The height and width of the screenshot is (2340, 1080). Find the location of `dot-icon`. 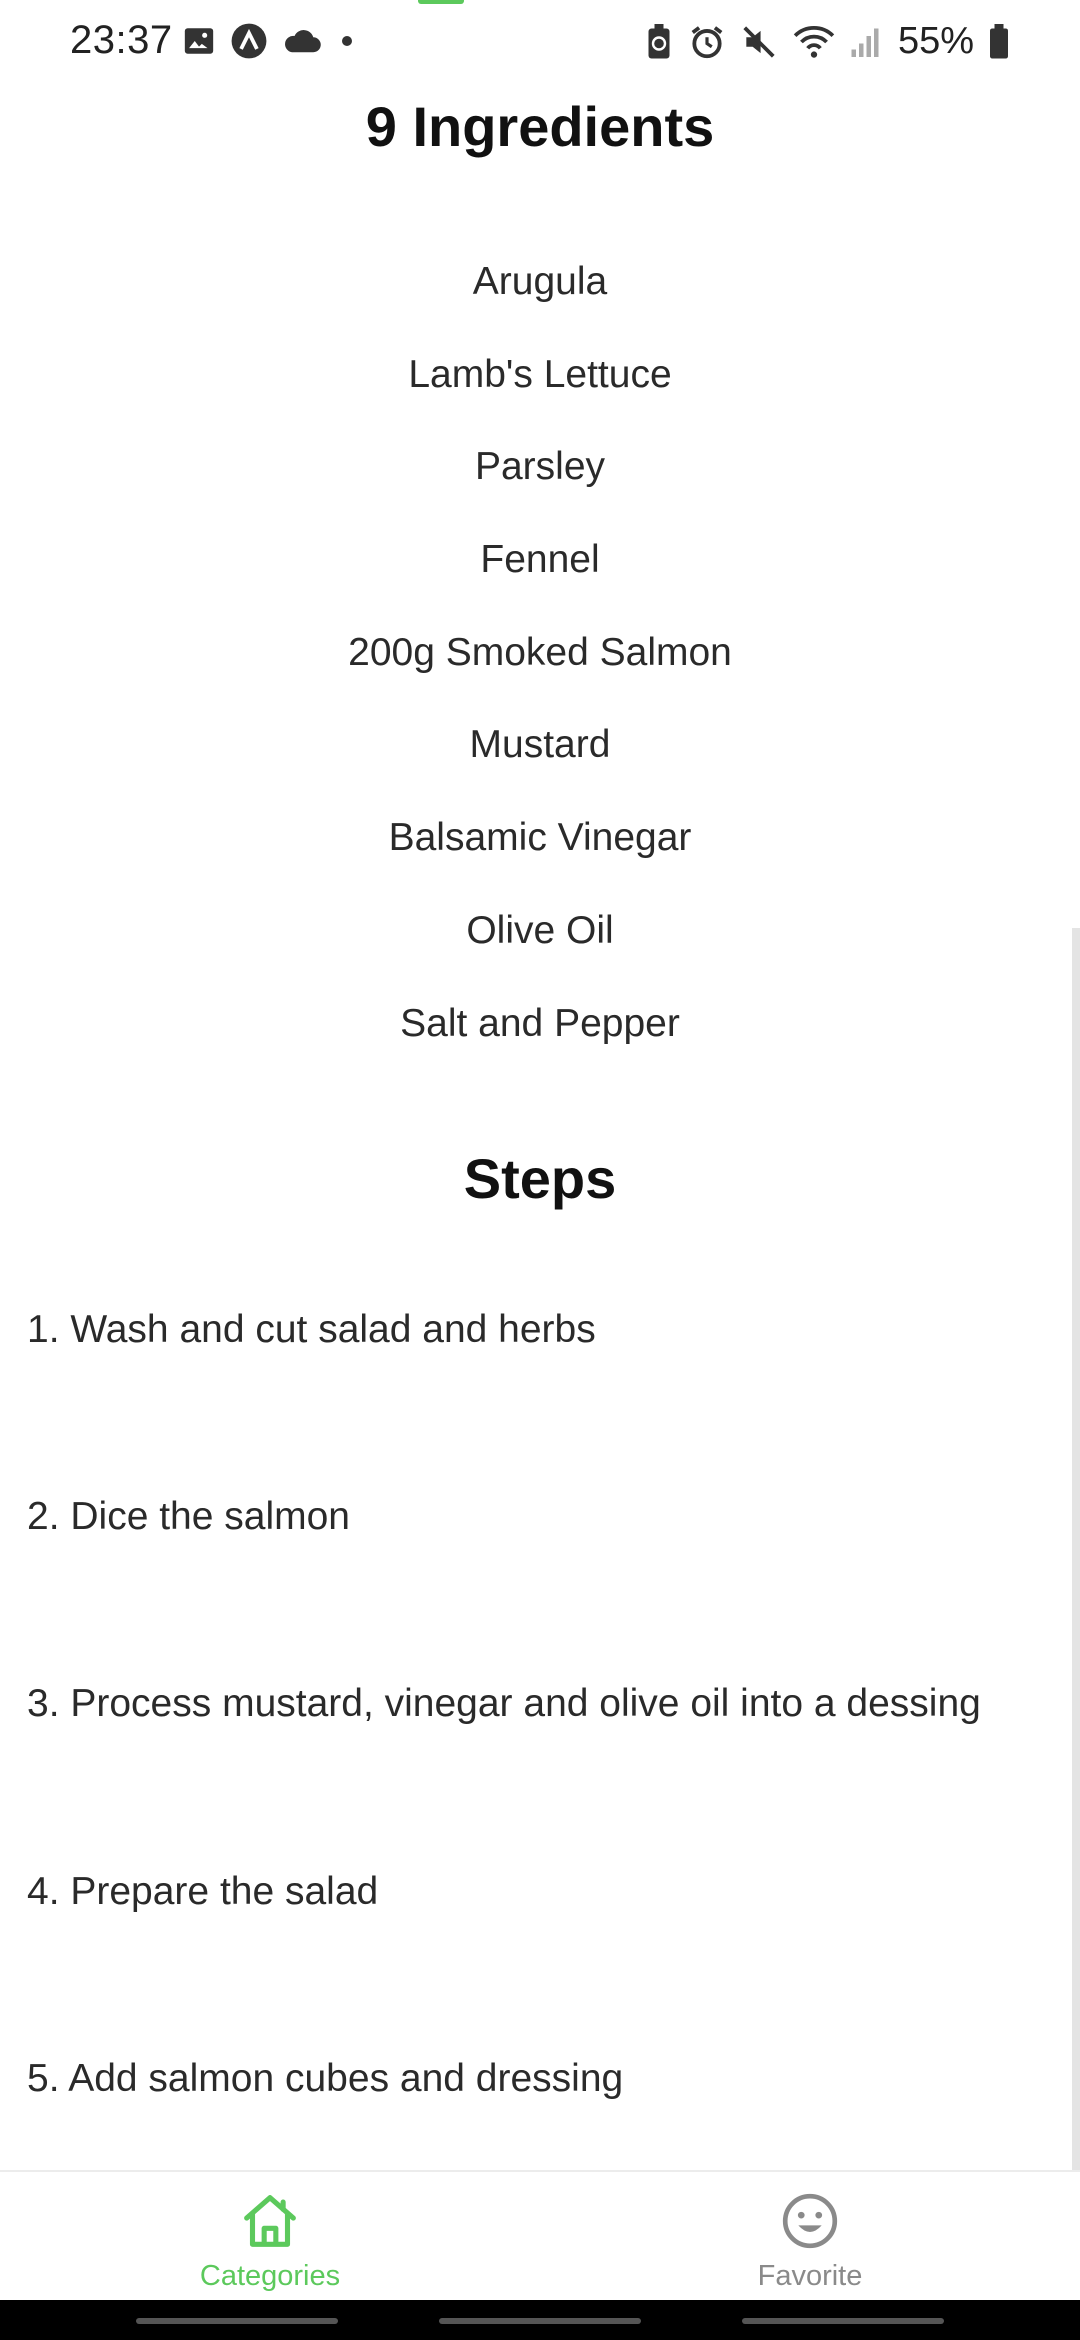

dot-icon is located at coordinates (347, 41).